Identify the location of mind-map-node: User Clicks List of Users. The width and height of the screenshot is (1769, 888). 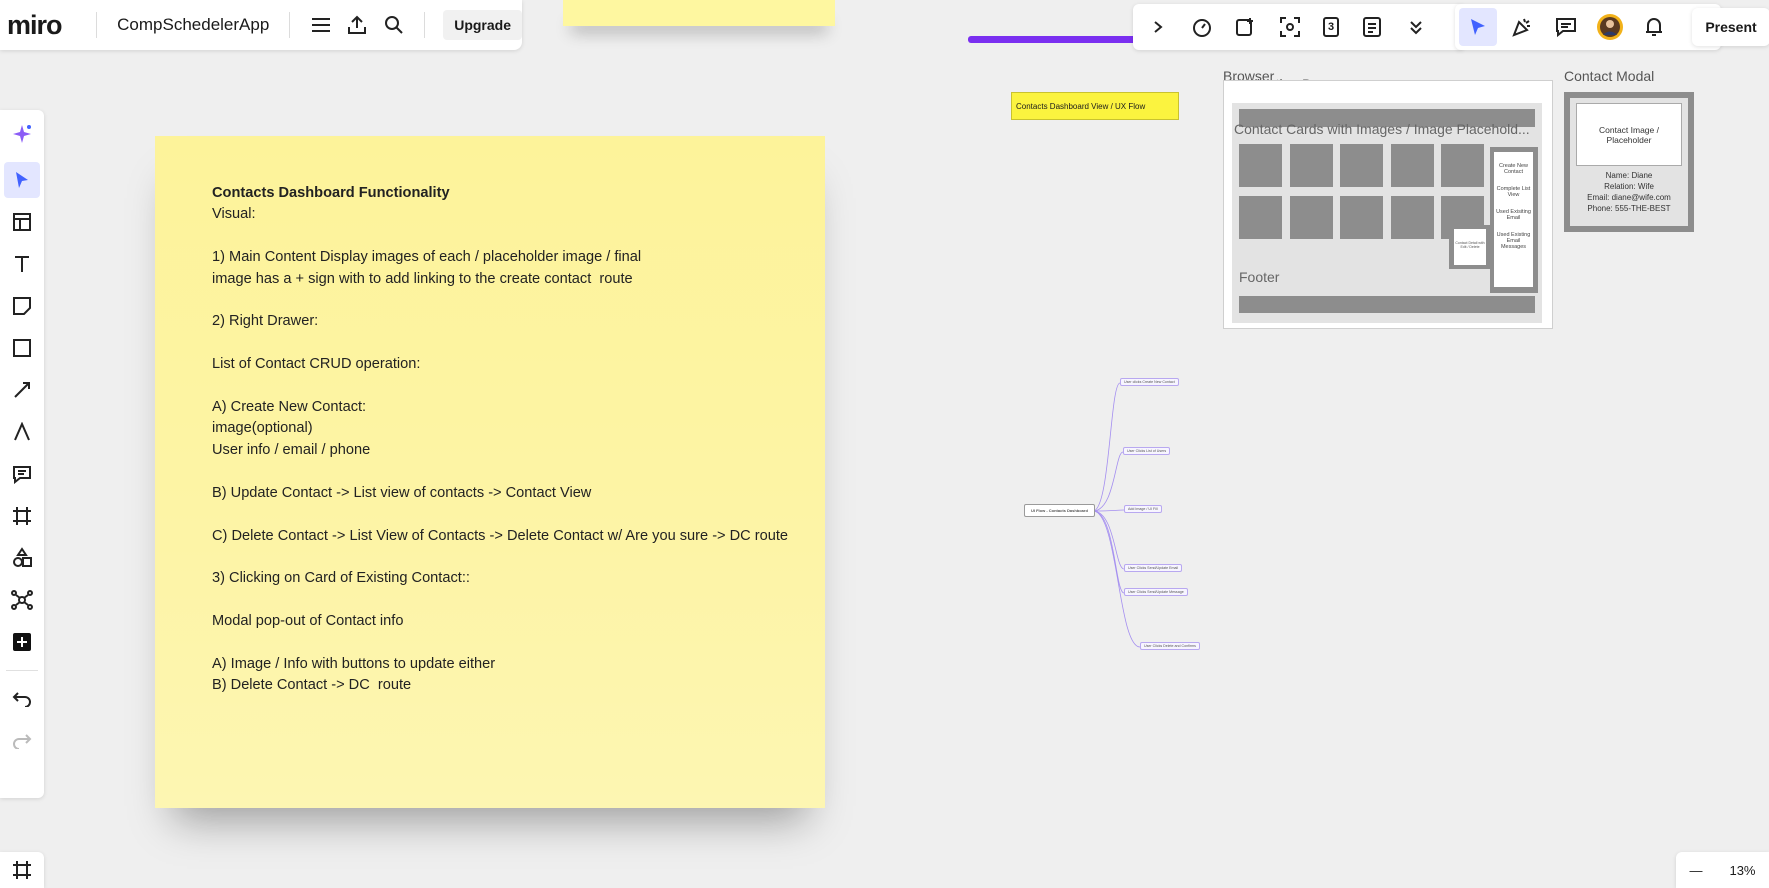
(1147, 451).